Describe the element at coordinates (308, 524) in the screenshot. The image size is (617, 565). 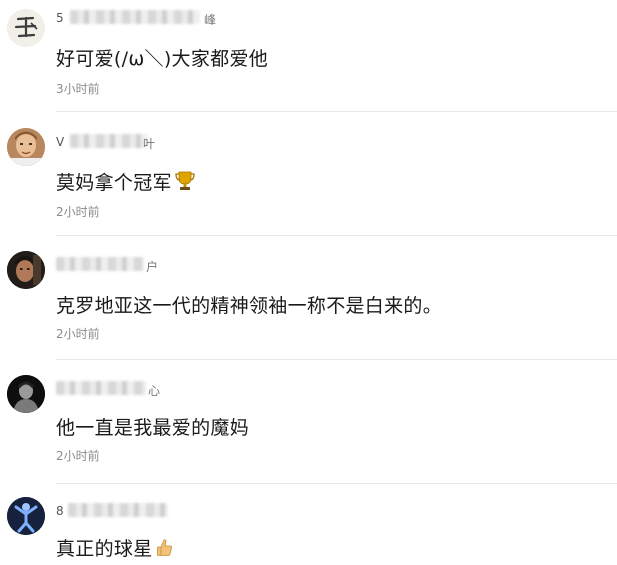
I see `comment-item: 8 真正的球星` at that location.